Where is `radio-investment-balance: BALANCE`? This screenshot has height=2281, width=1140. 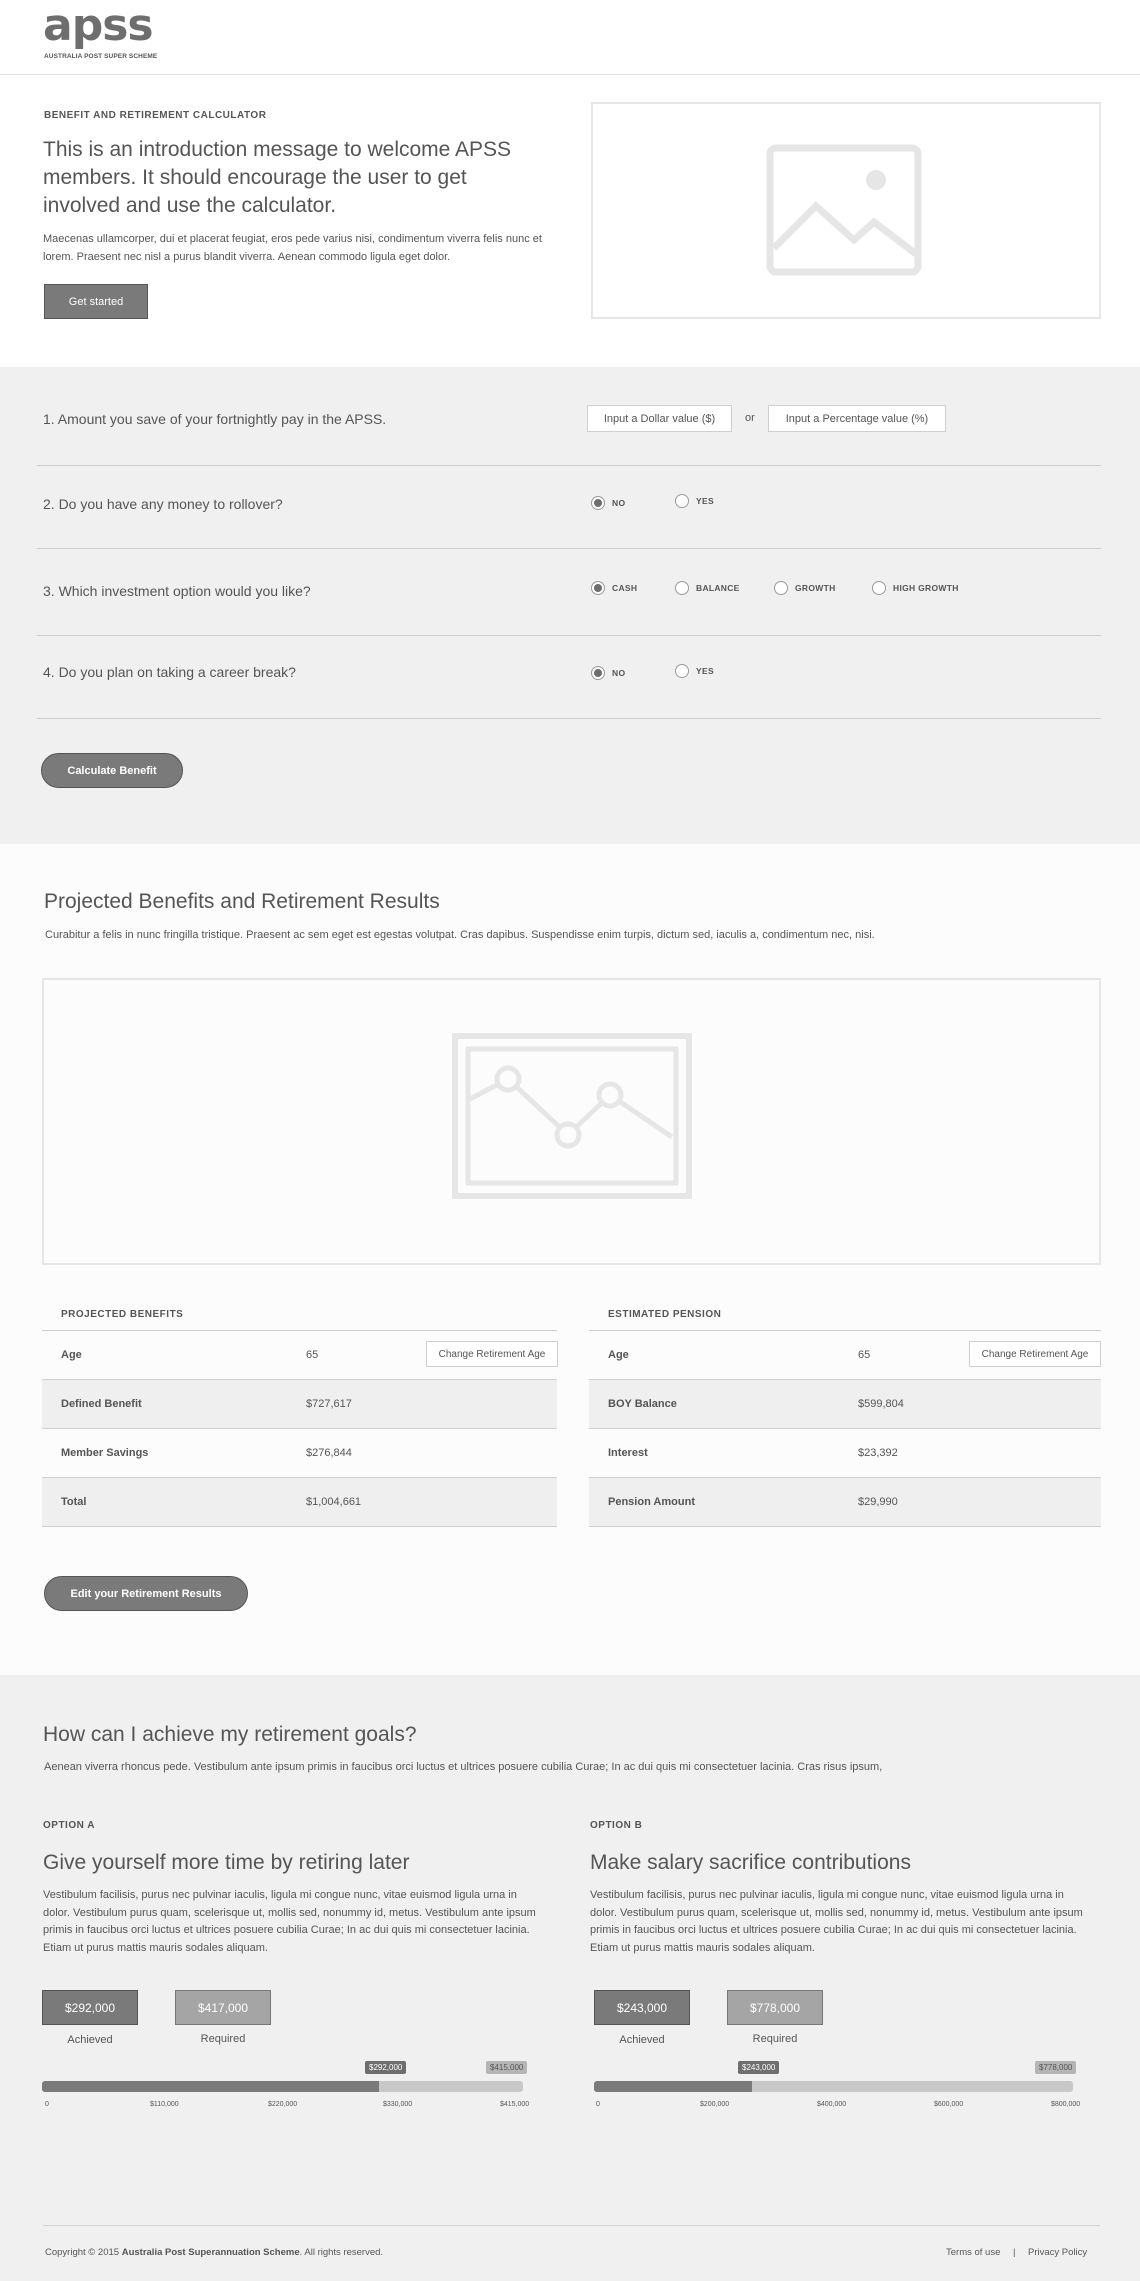
radio-investment-balance: BALANCE is located at coordinates (707, 588).